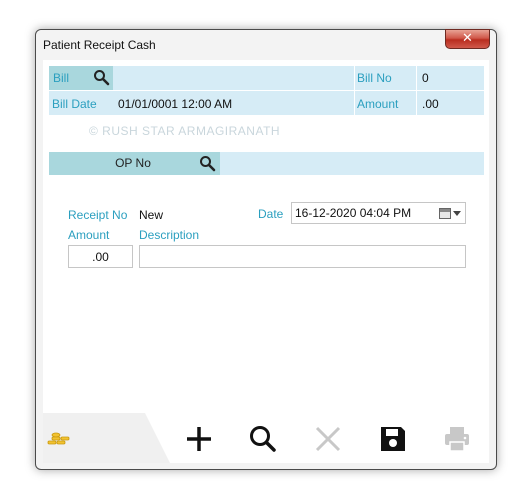  I want to click on bill-date-band, so click(266, 103).